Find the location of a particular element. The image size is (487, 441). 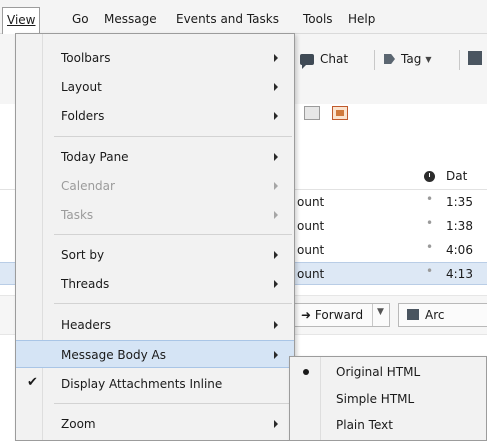

menu-item-display-attachments-inline: ✔ Display Attachments Inline is located at coordinates (155, 384).